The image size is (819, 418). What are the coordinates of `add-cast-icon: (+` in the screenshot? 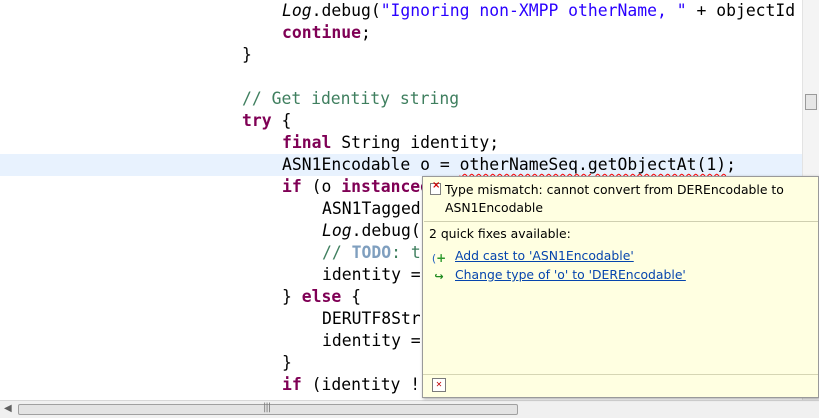 It's located at (439, 258).